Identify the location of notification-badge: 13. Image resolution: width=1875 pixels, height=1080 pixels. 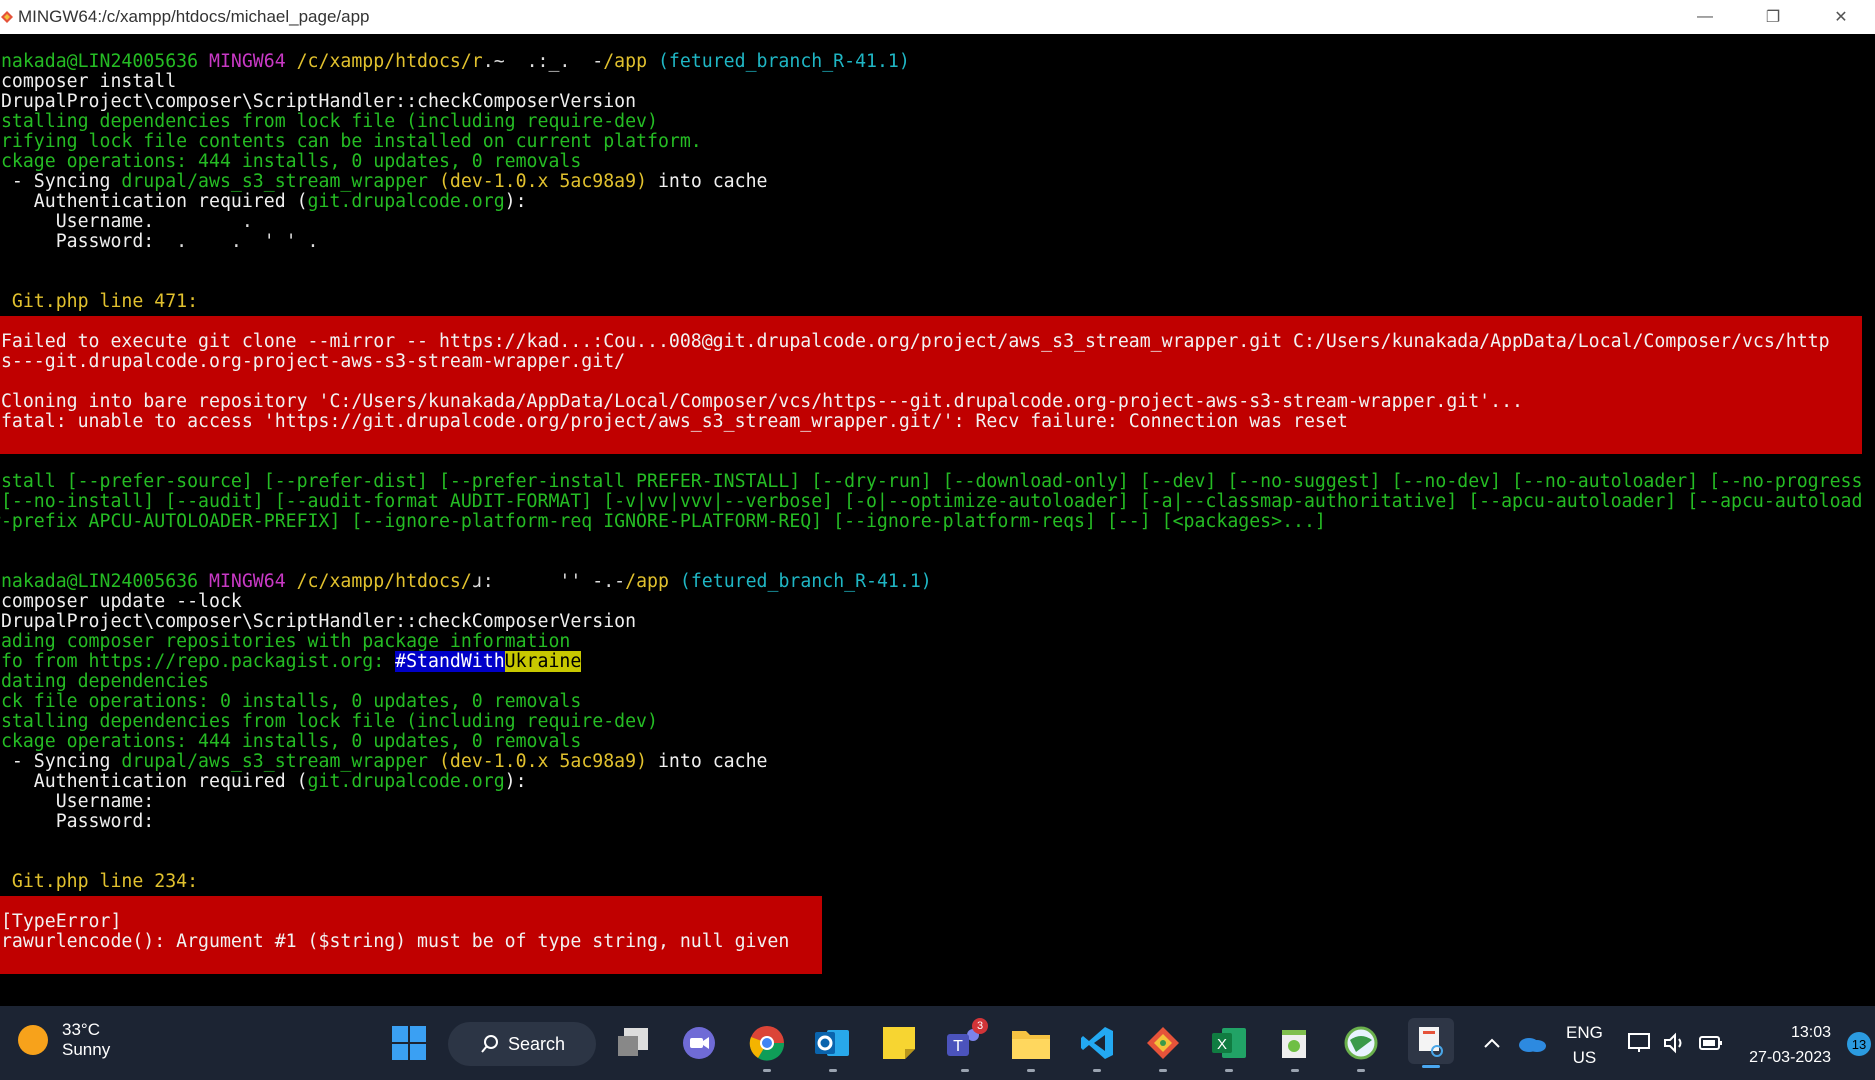
(1859, 1044).